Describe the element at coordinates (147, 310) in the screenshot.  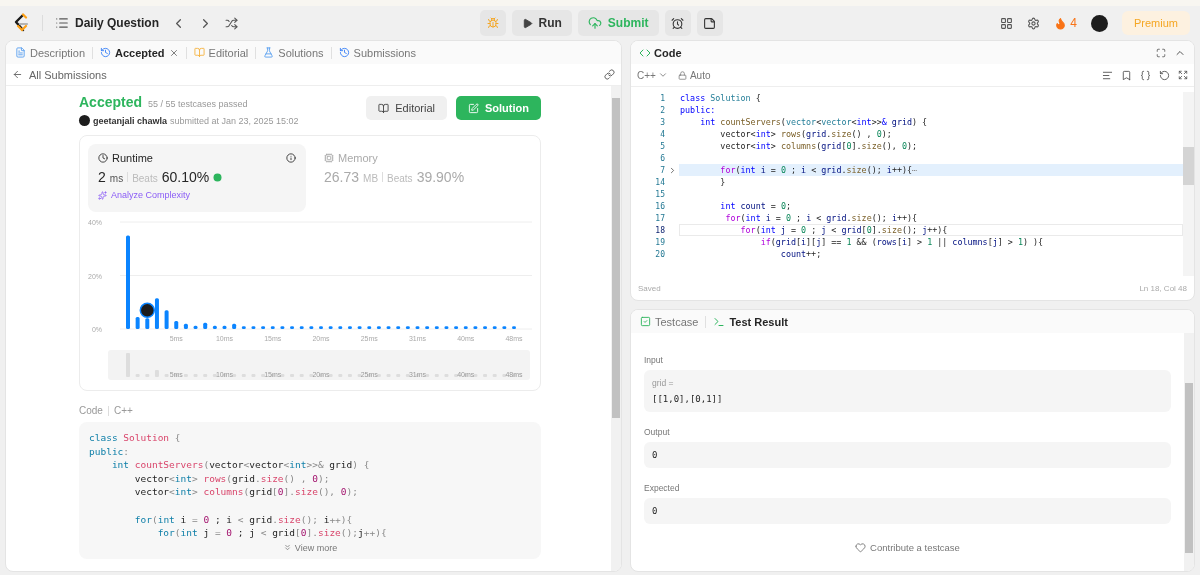
I see `avatar-marker` at that location.